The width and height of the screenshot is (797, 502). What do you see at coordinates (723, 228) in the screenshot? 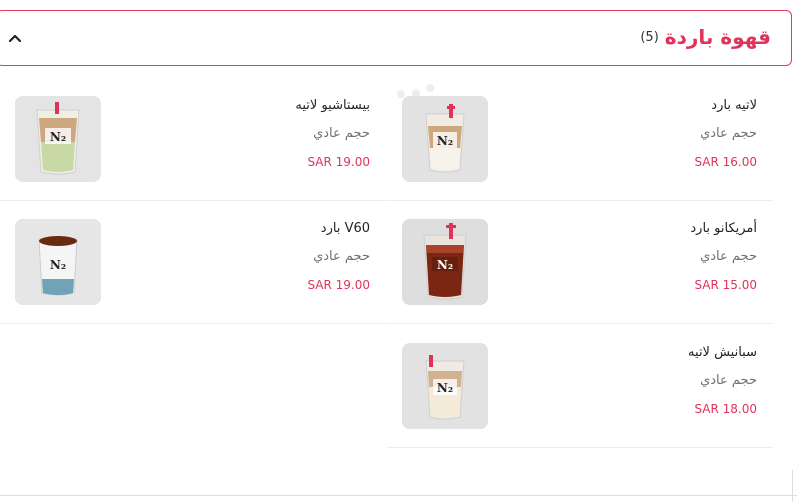
I see `item-name: أمريكانو بارد` at bounding box center [723, 228].